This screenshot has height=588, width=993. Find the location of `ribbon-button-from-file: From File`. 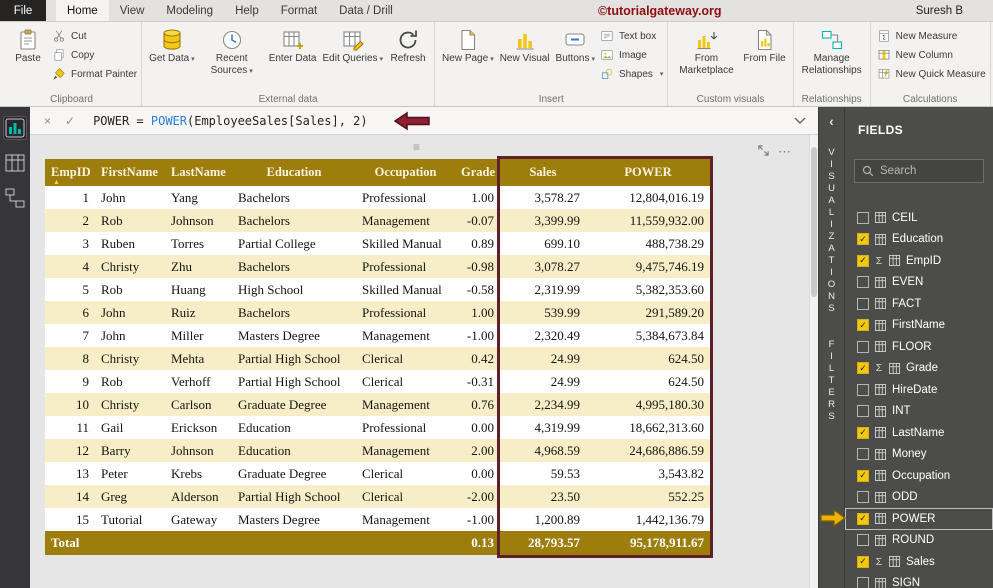

ribbon-button-from-file: From File is located at coordinates (764, 45).